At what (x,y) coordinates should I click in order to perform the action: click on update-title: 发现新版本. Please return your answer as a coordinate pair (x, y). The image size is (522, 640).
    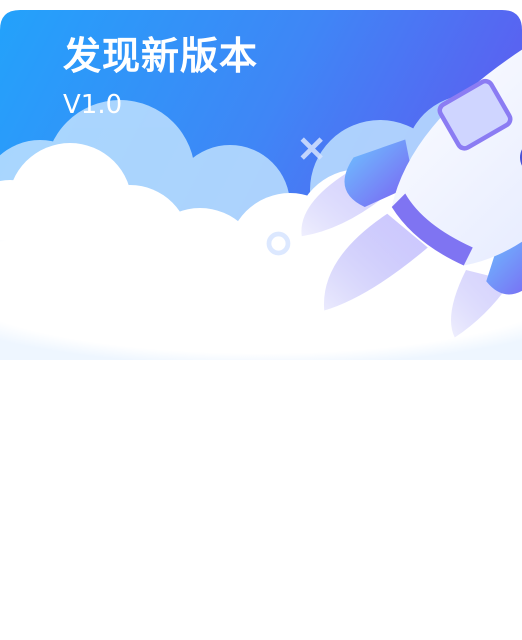
    Looking at the image, I should click on (161, 56).